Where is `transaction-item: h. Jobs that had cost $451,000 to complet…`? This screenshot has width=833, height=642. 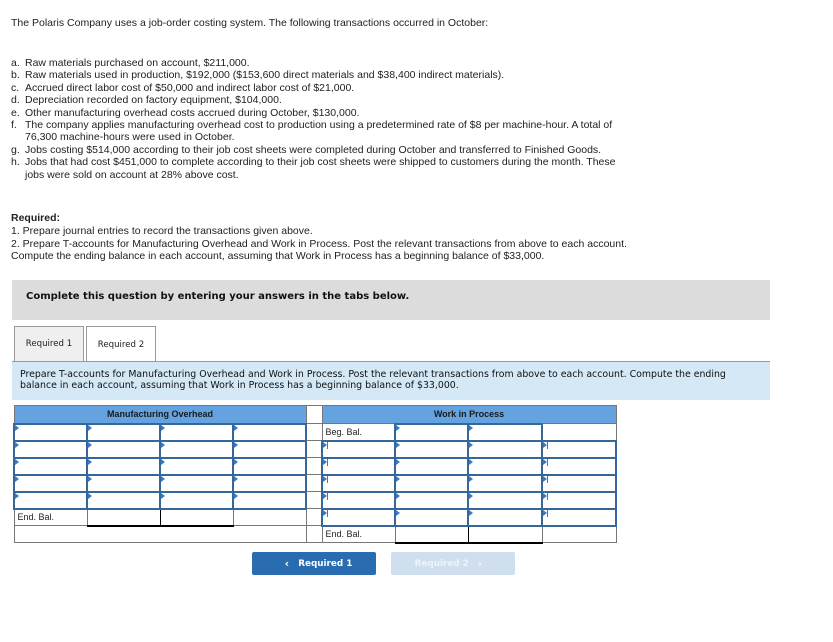
transaction-item: h. Jobs that had cost $451,000 to complet… is located at coordinates (361, 168).